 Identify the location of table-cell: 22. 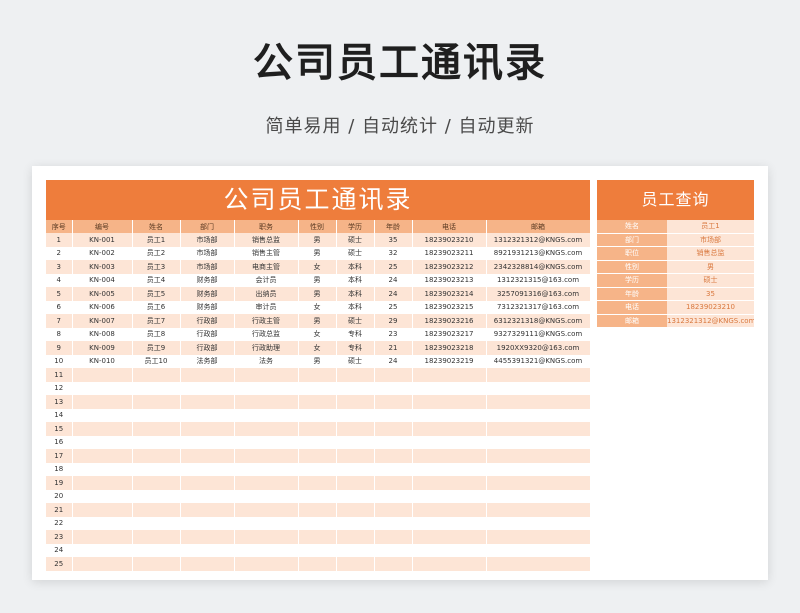
(59, 523).